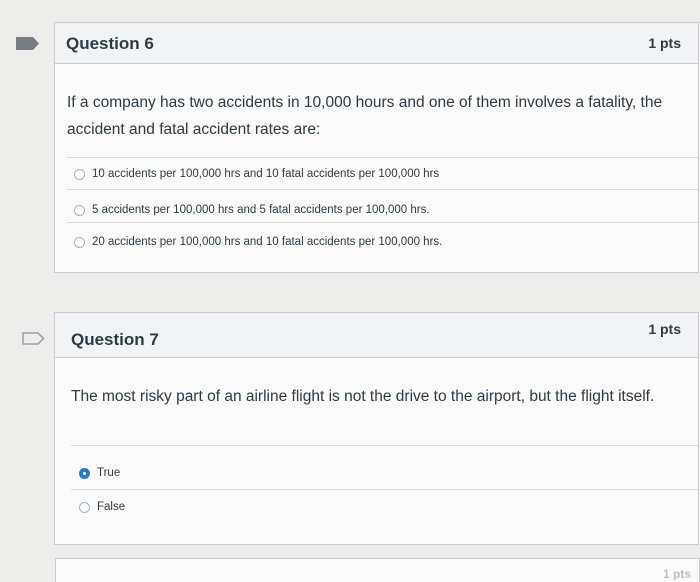  I want to click on question-7-title: Question 7, so click(115, 339).